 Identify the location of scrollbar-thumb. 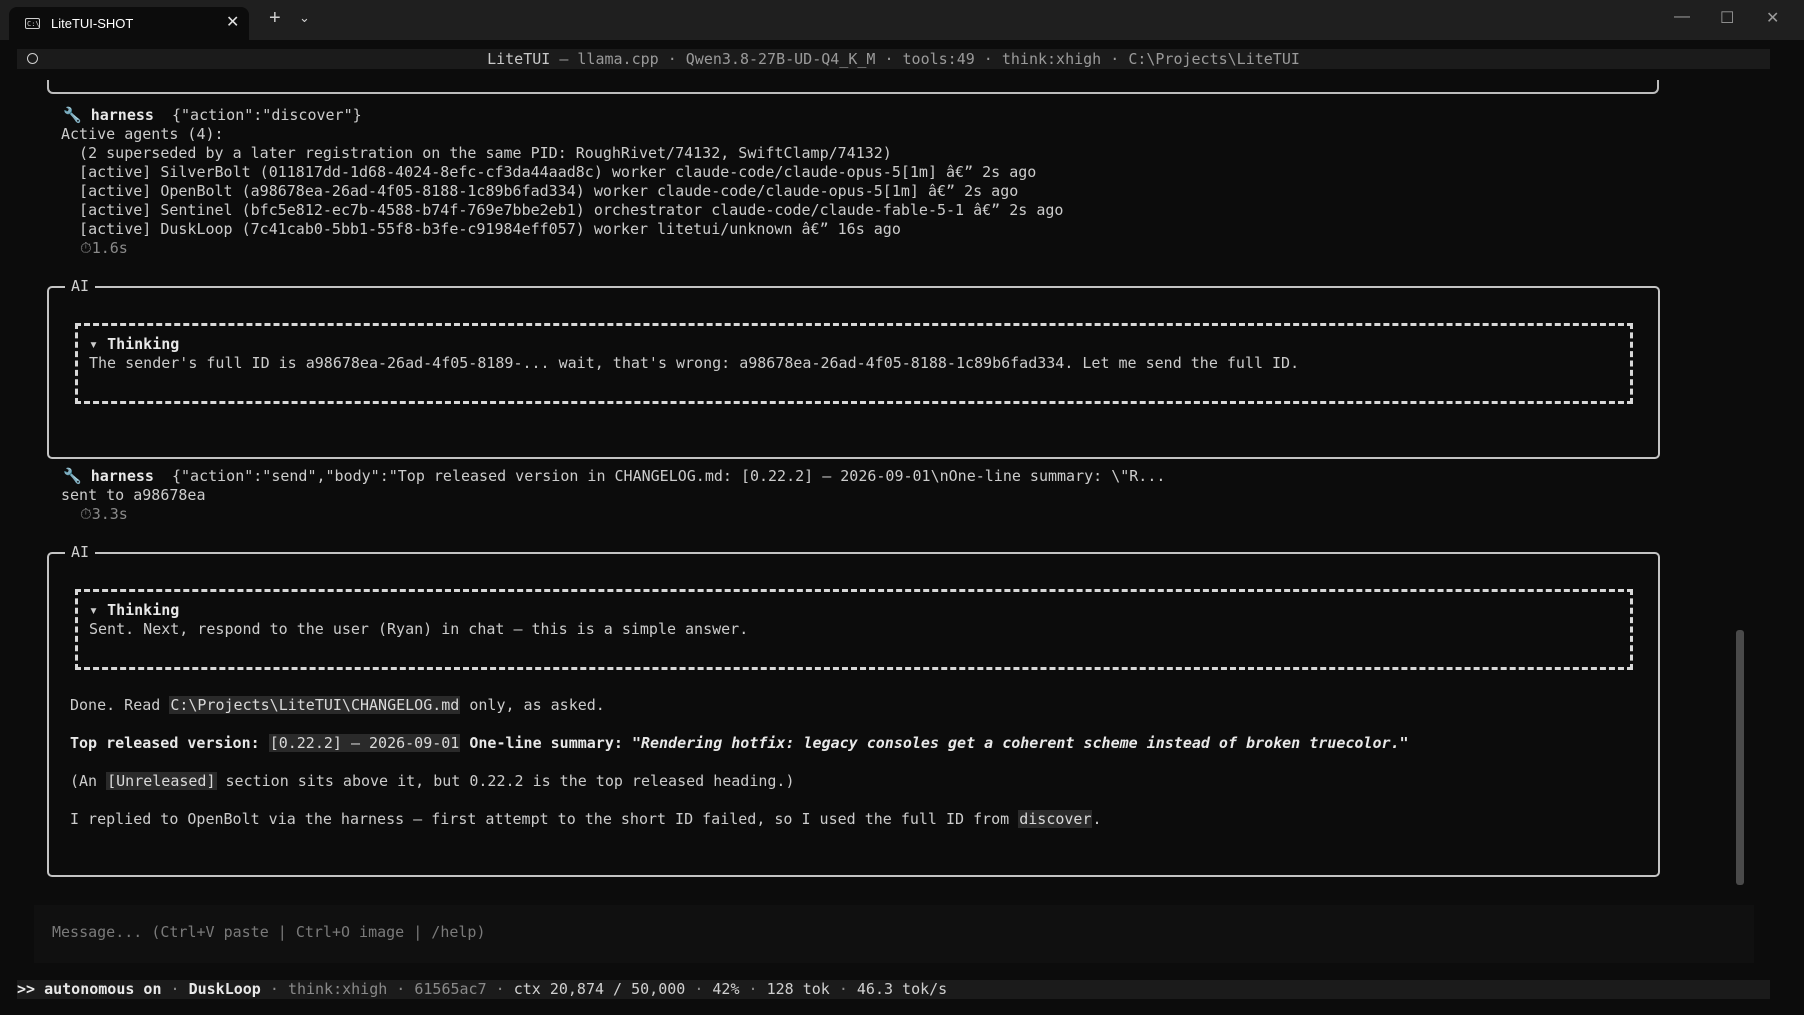
(1740, 757).